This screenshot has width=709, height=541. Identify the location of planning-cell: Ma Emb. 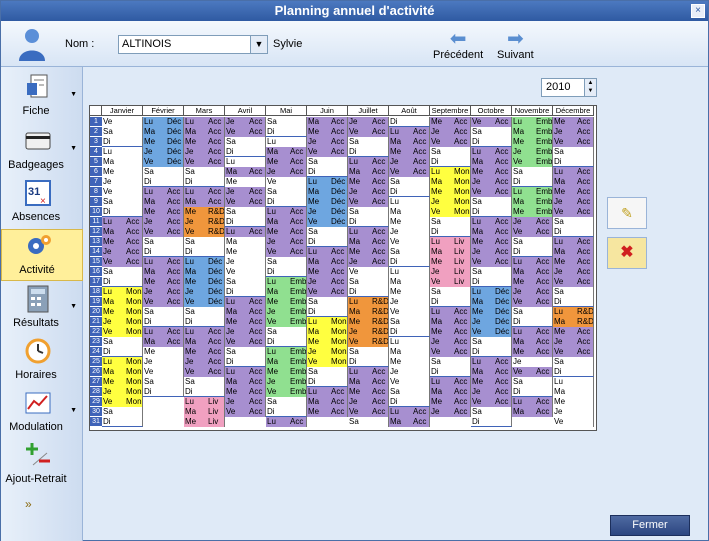
(286, 292).